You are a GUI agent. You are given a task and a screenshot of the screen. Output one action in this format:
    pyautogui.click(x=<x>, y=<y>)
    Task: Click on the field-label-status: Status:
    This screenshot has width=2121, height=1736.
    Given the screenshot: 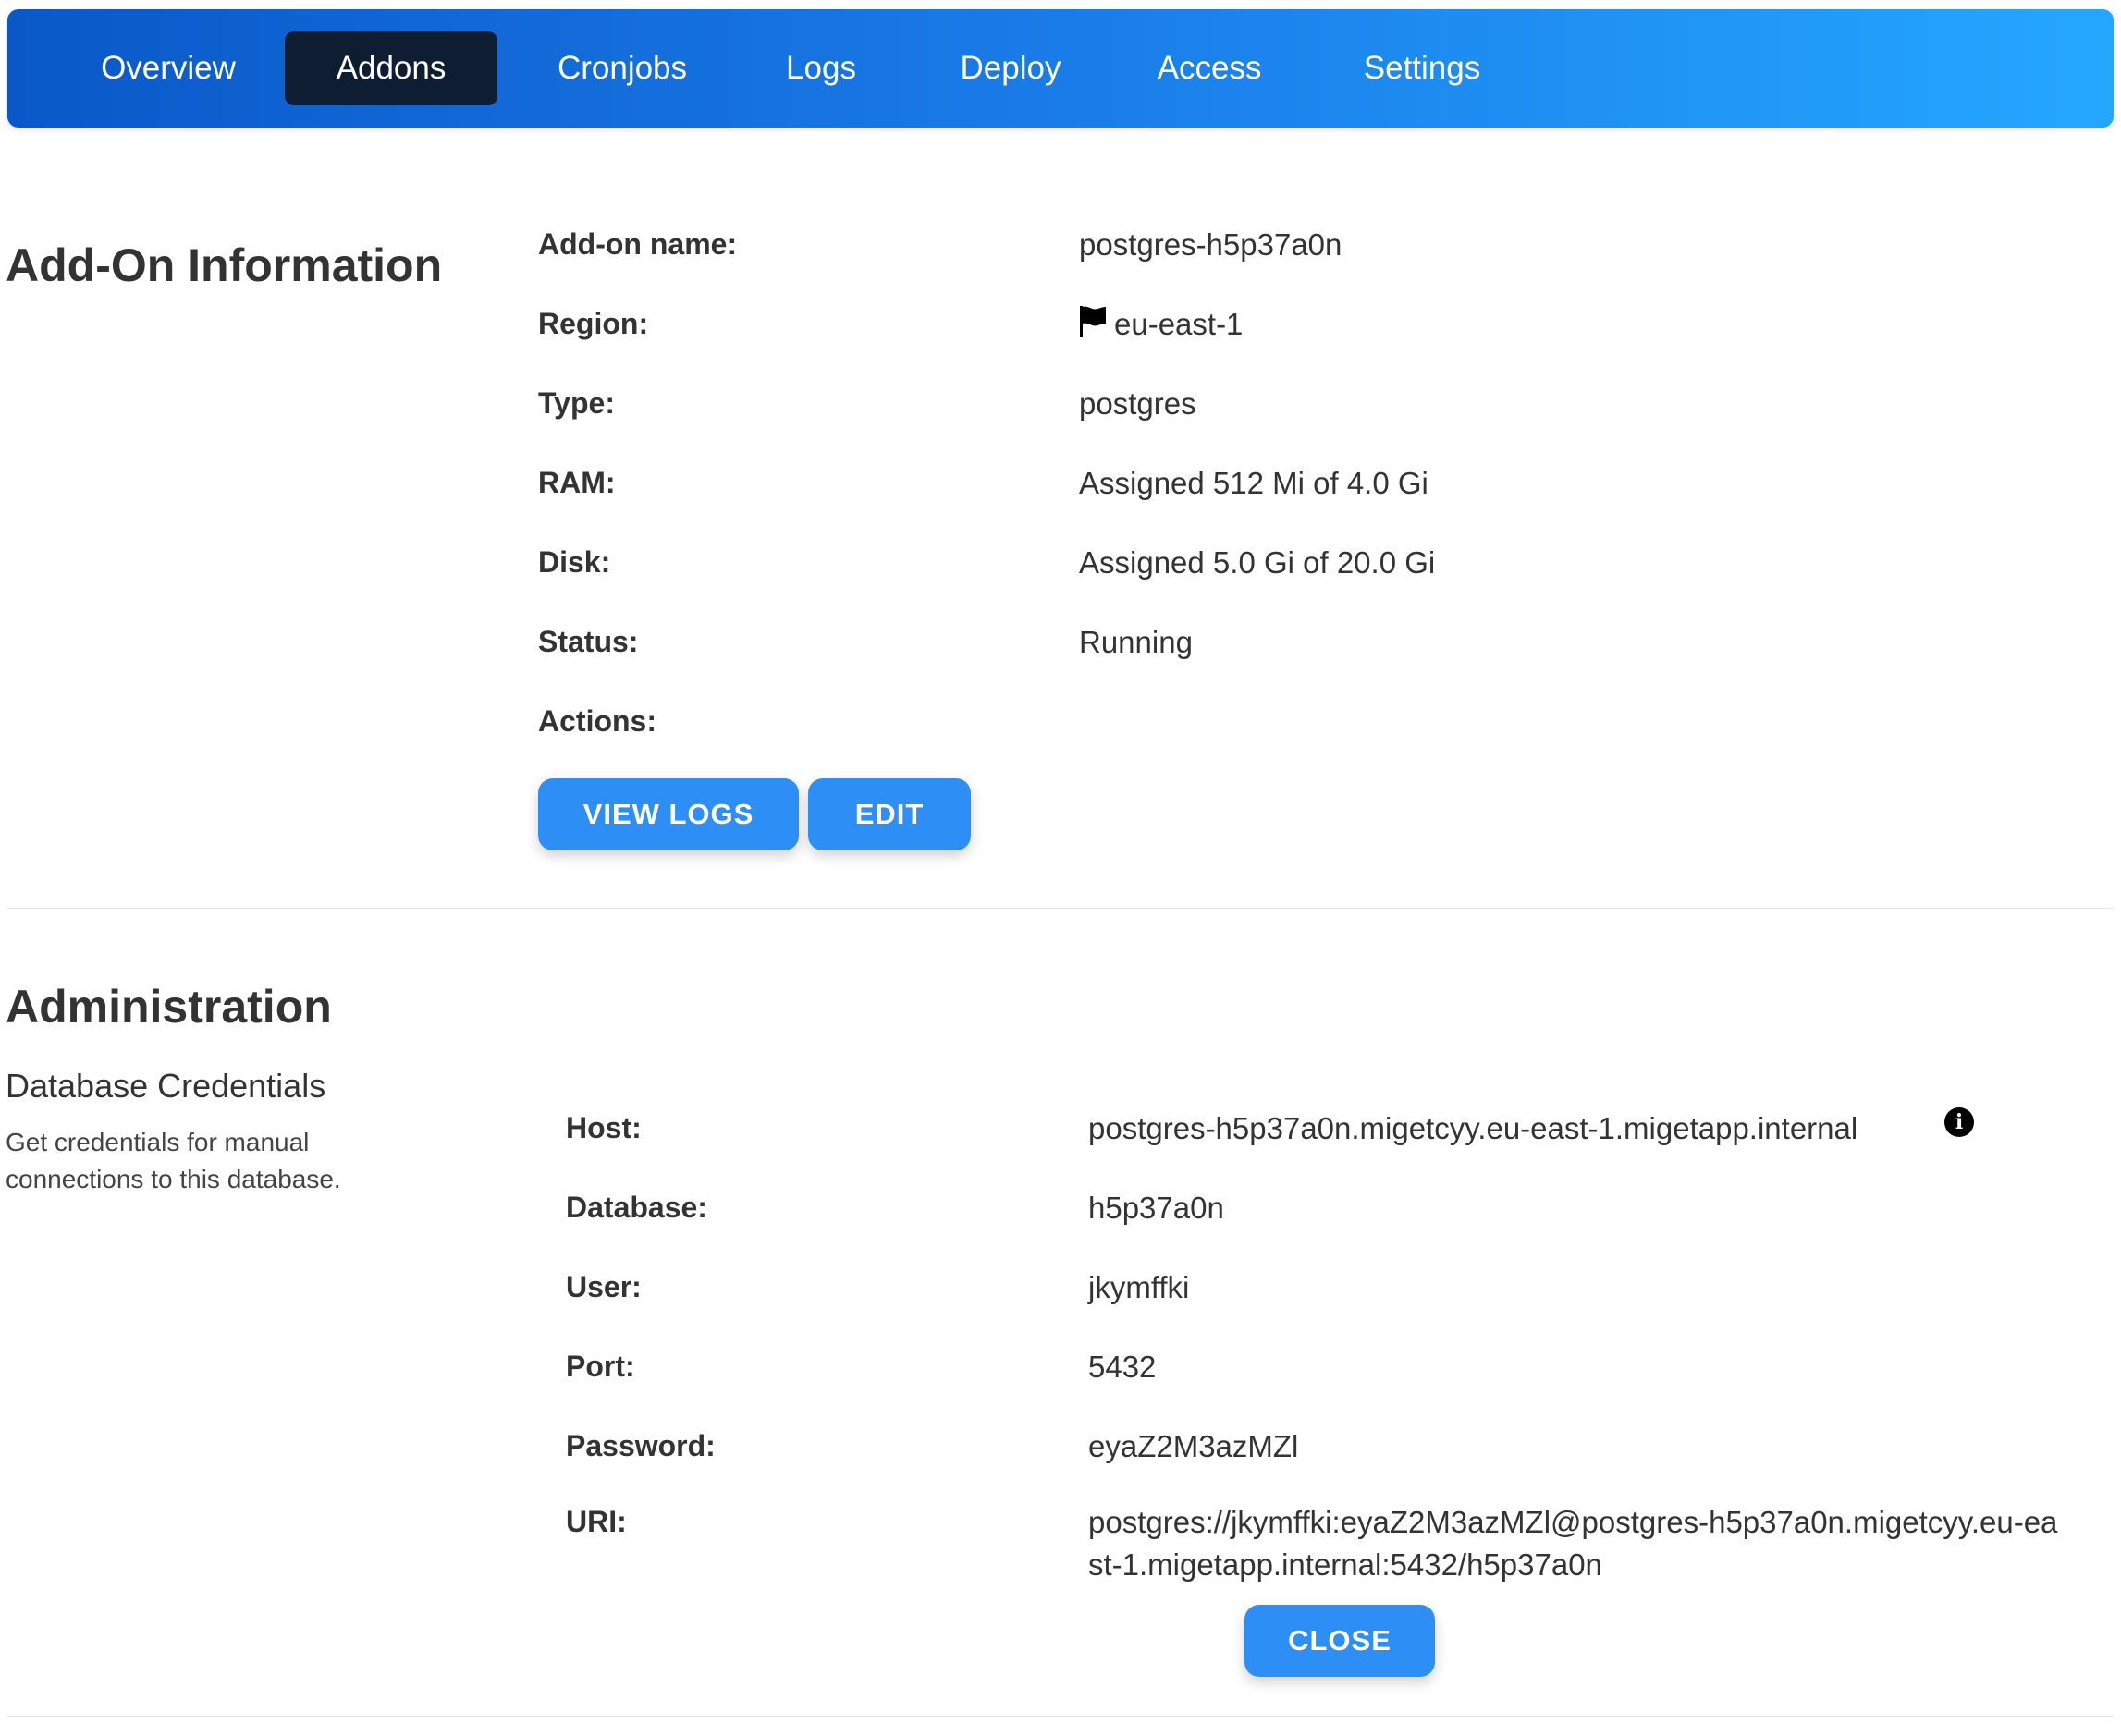 What is the action you would take?
    pyautogui.click(x=588, y=641)
    